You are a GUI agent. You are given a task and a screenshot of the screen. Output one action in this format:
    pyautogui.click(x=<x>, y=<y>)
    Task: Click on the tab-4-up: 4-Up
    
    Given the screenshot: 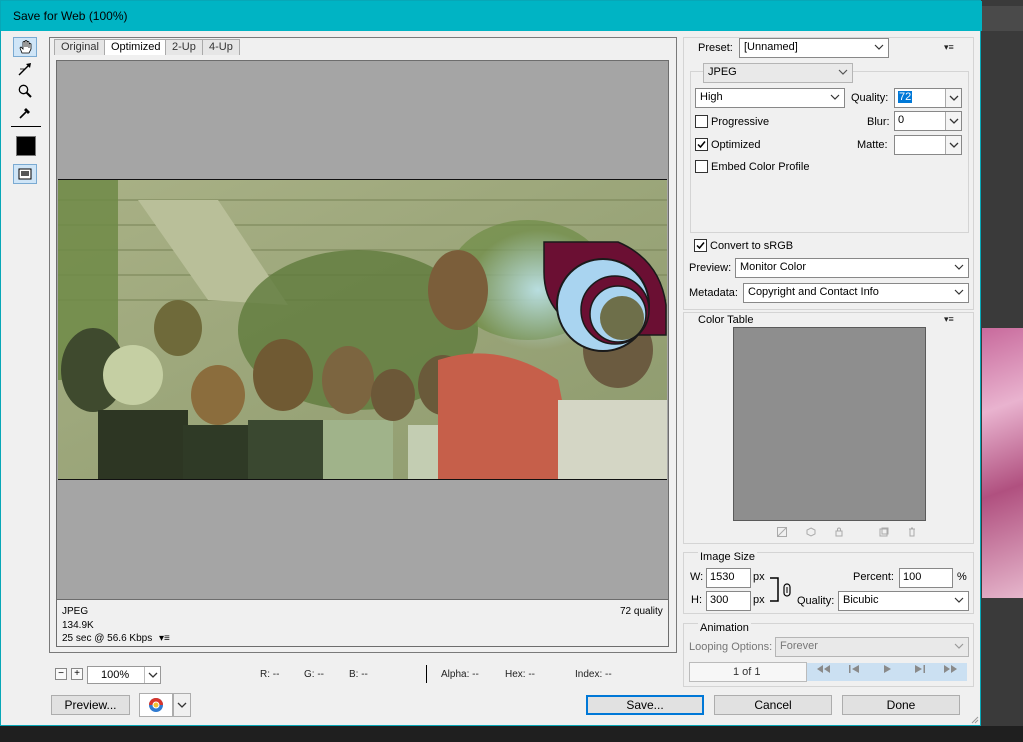 What is the action you would take?
    pyautogui.click(x=221, y=47)
    